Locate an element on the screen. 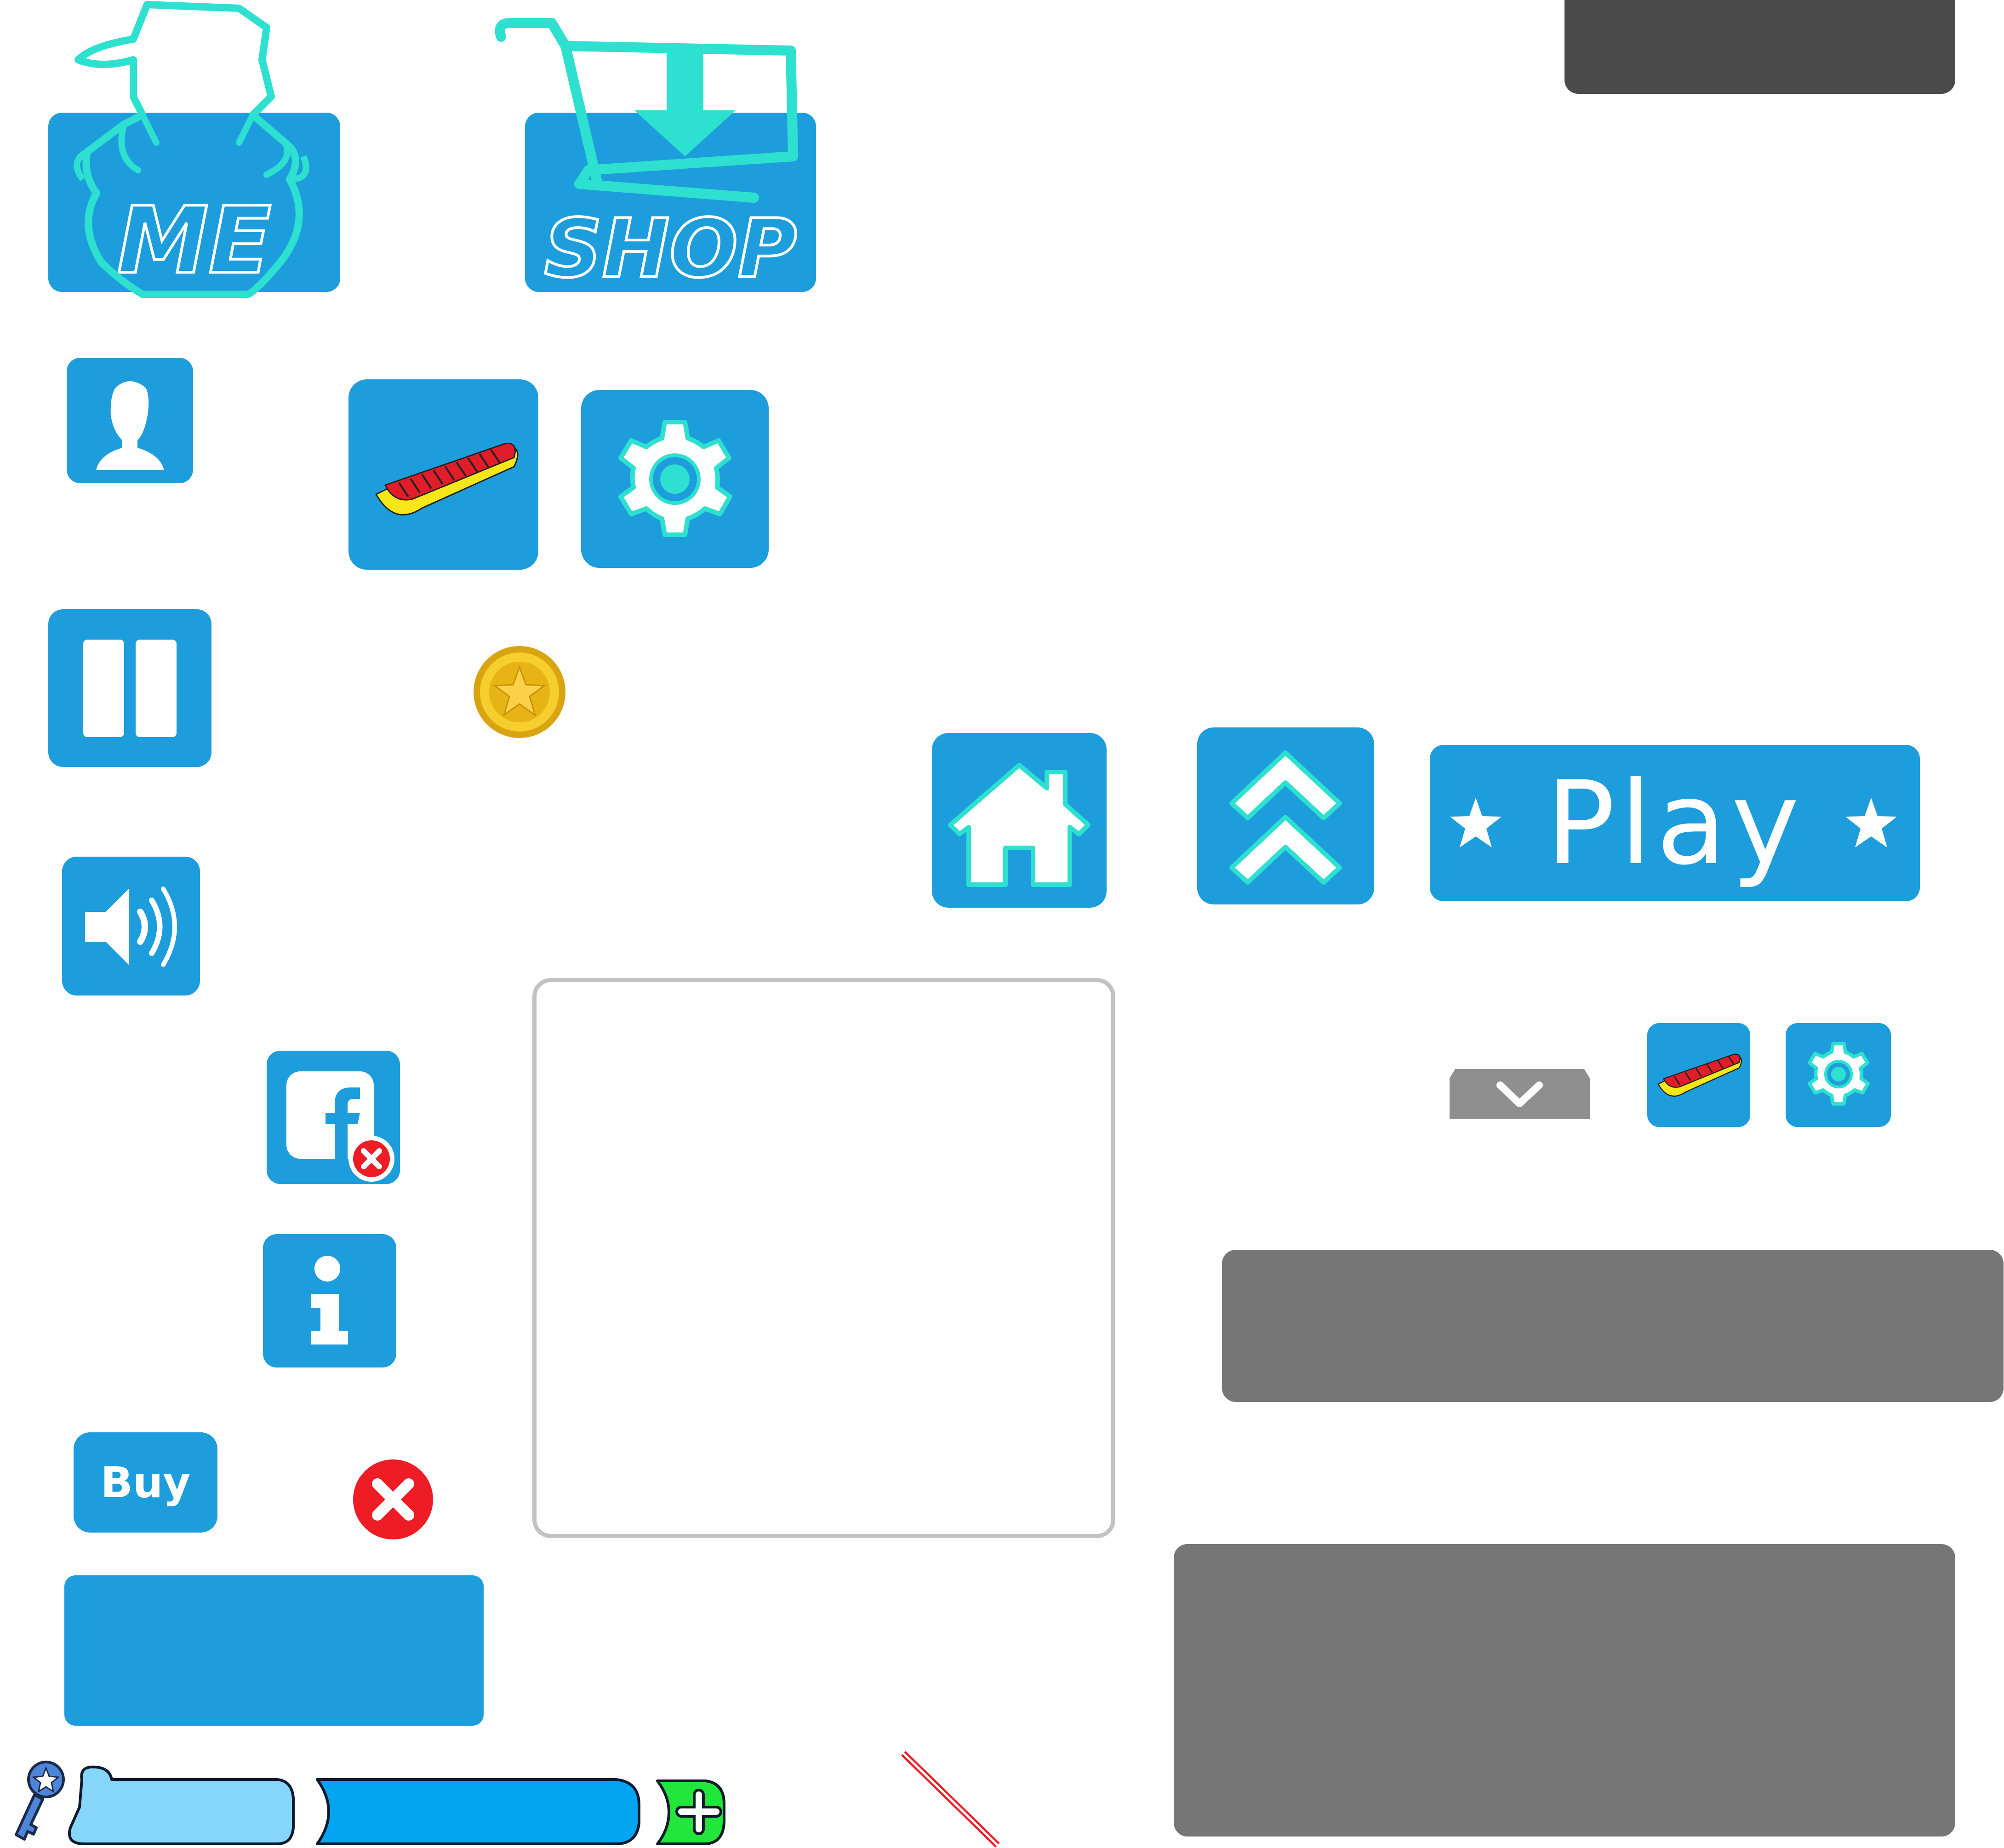 The width and height of the screenshot is (2004, 1848). pause-button is located at coordinates (129, 688).